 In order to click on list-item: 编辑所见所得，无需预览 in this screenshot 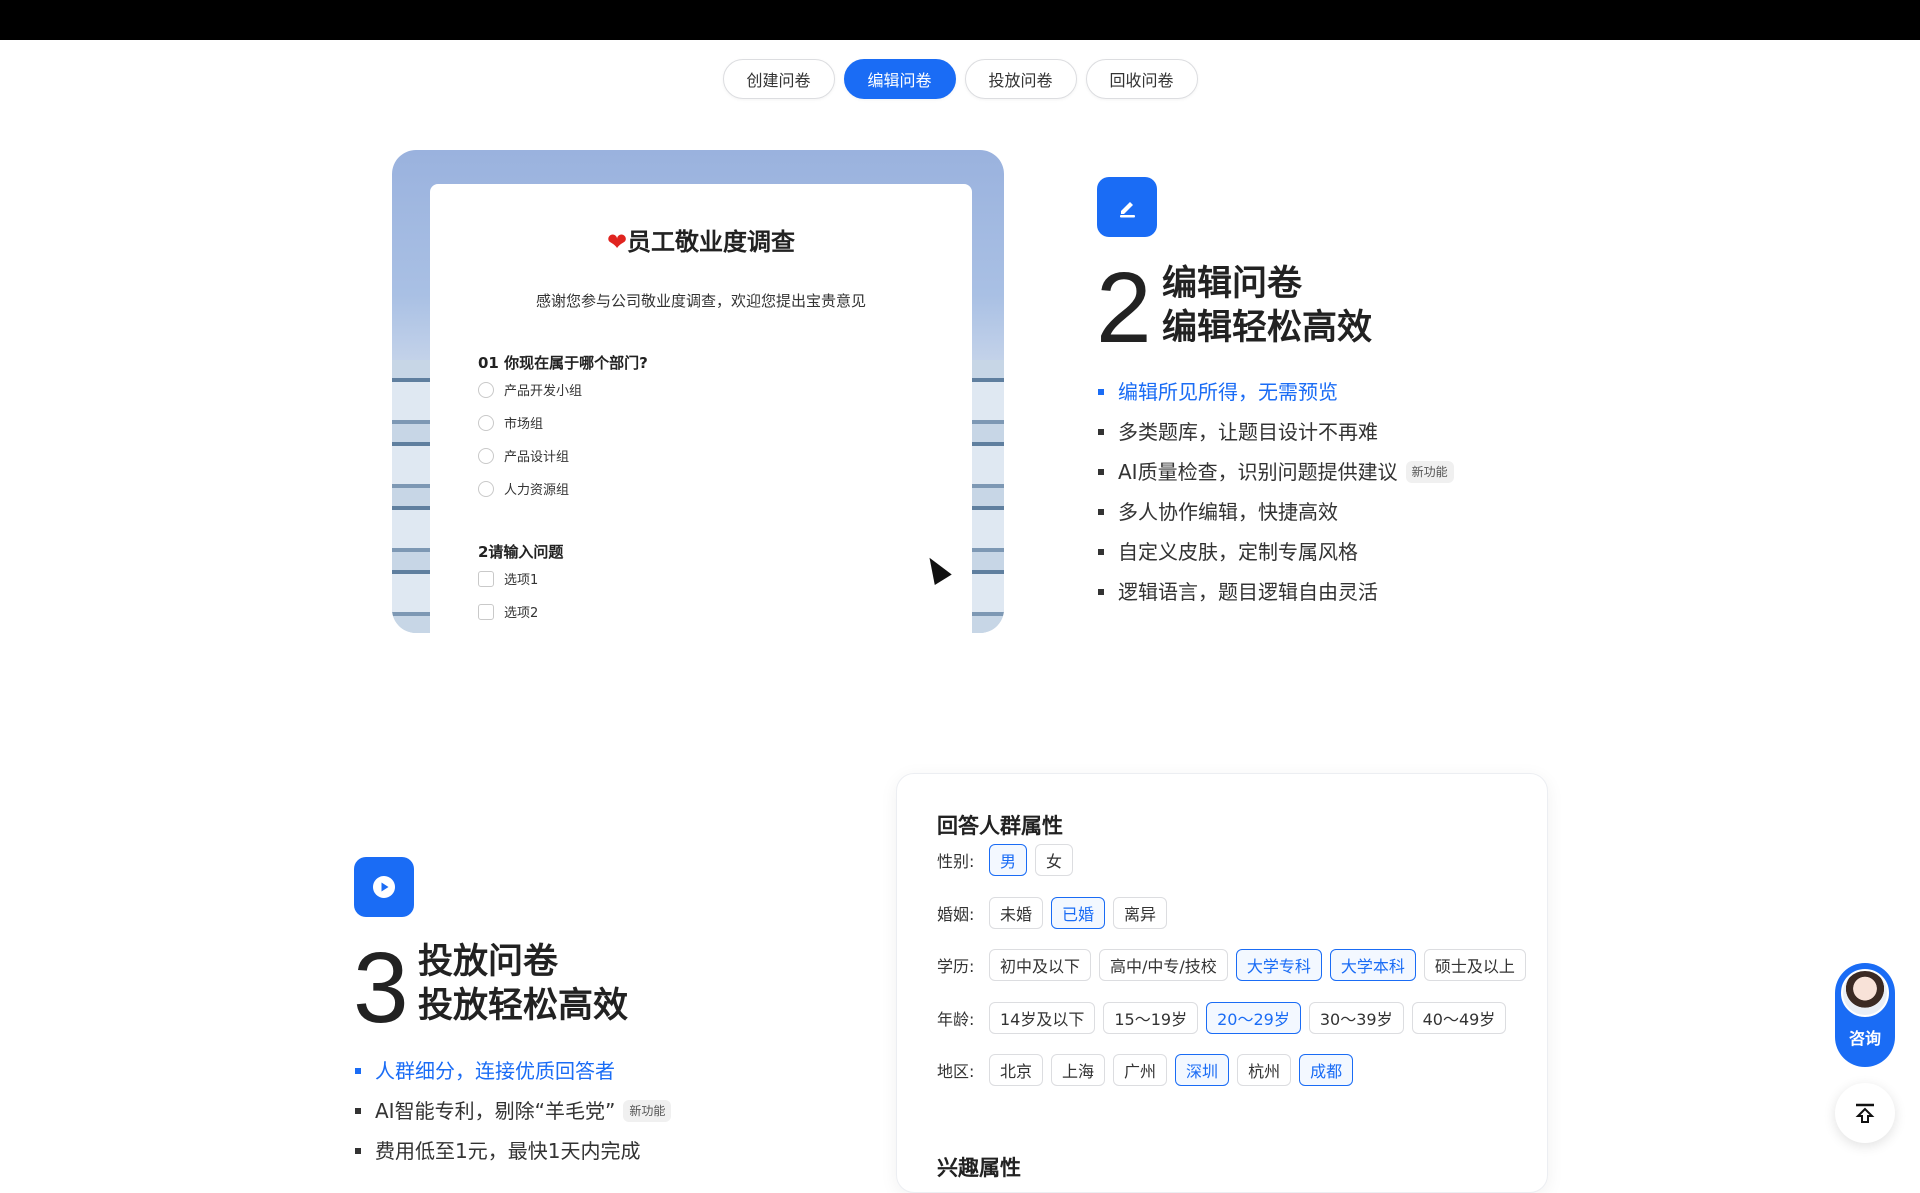, I will do `click(1275, 392)`.